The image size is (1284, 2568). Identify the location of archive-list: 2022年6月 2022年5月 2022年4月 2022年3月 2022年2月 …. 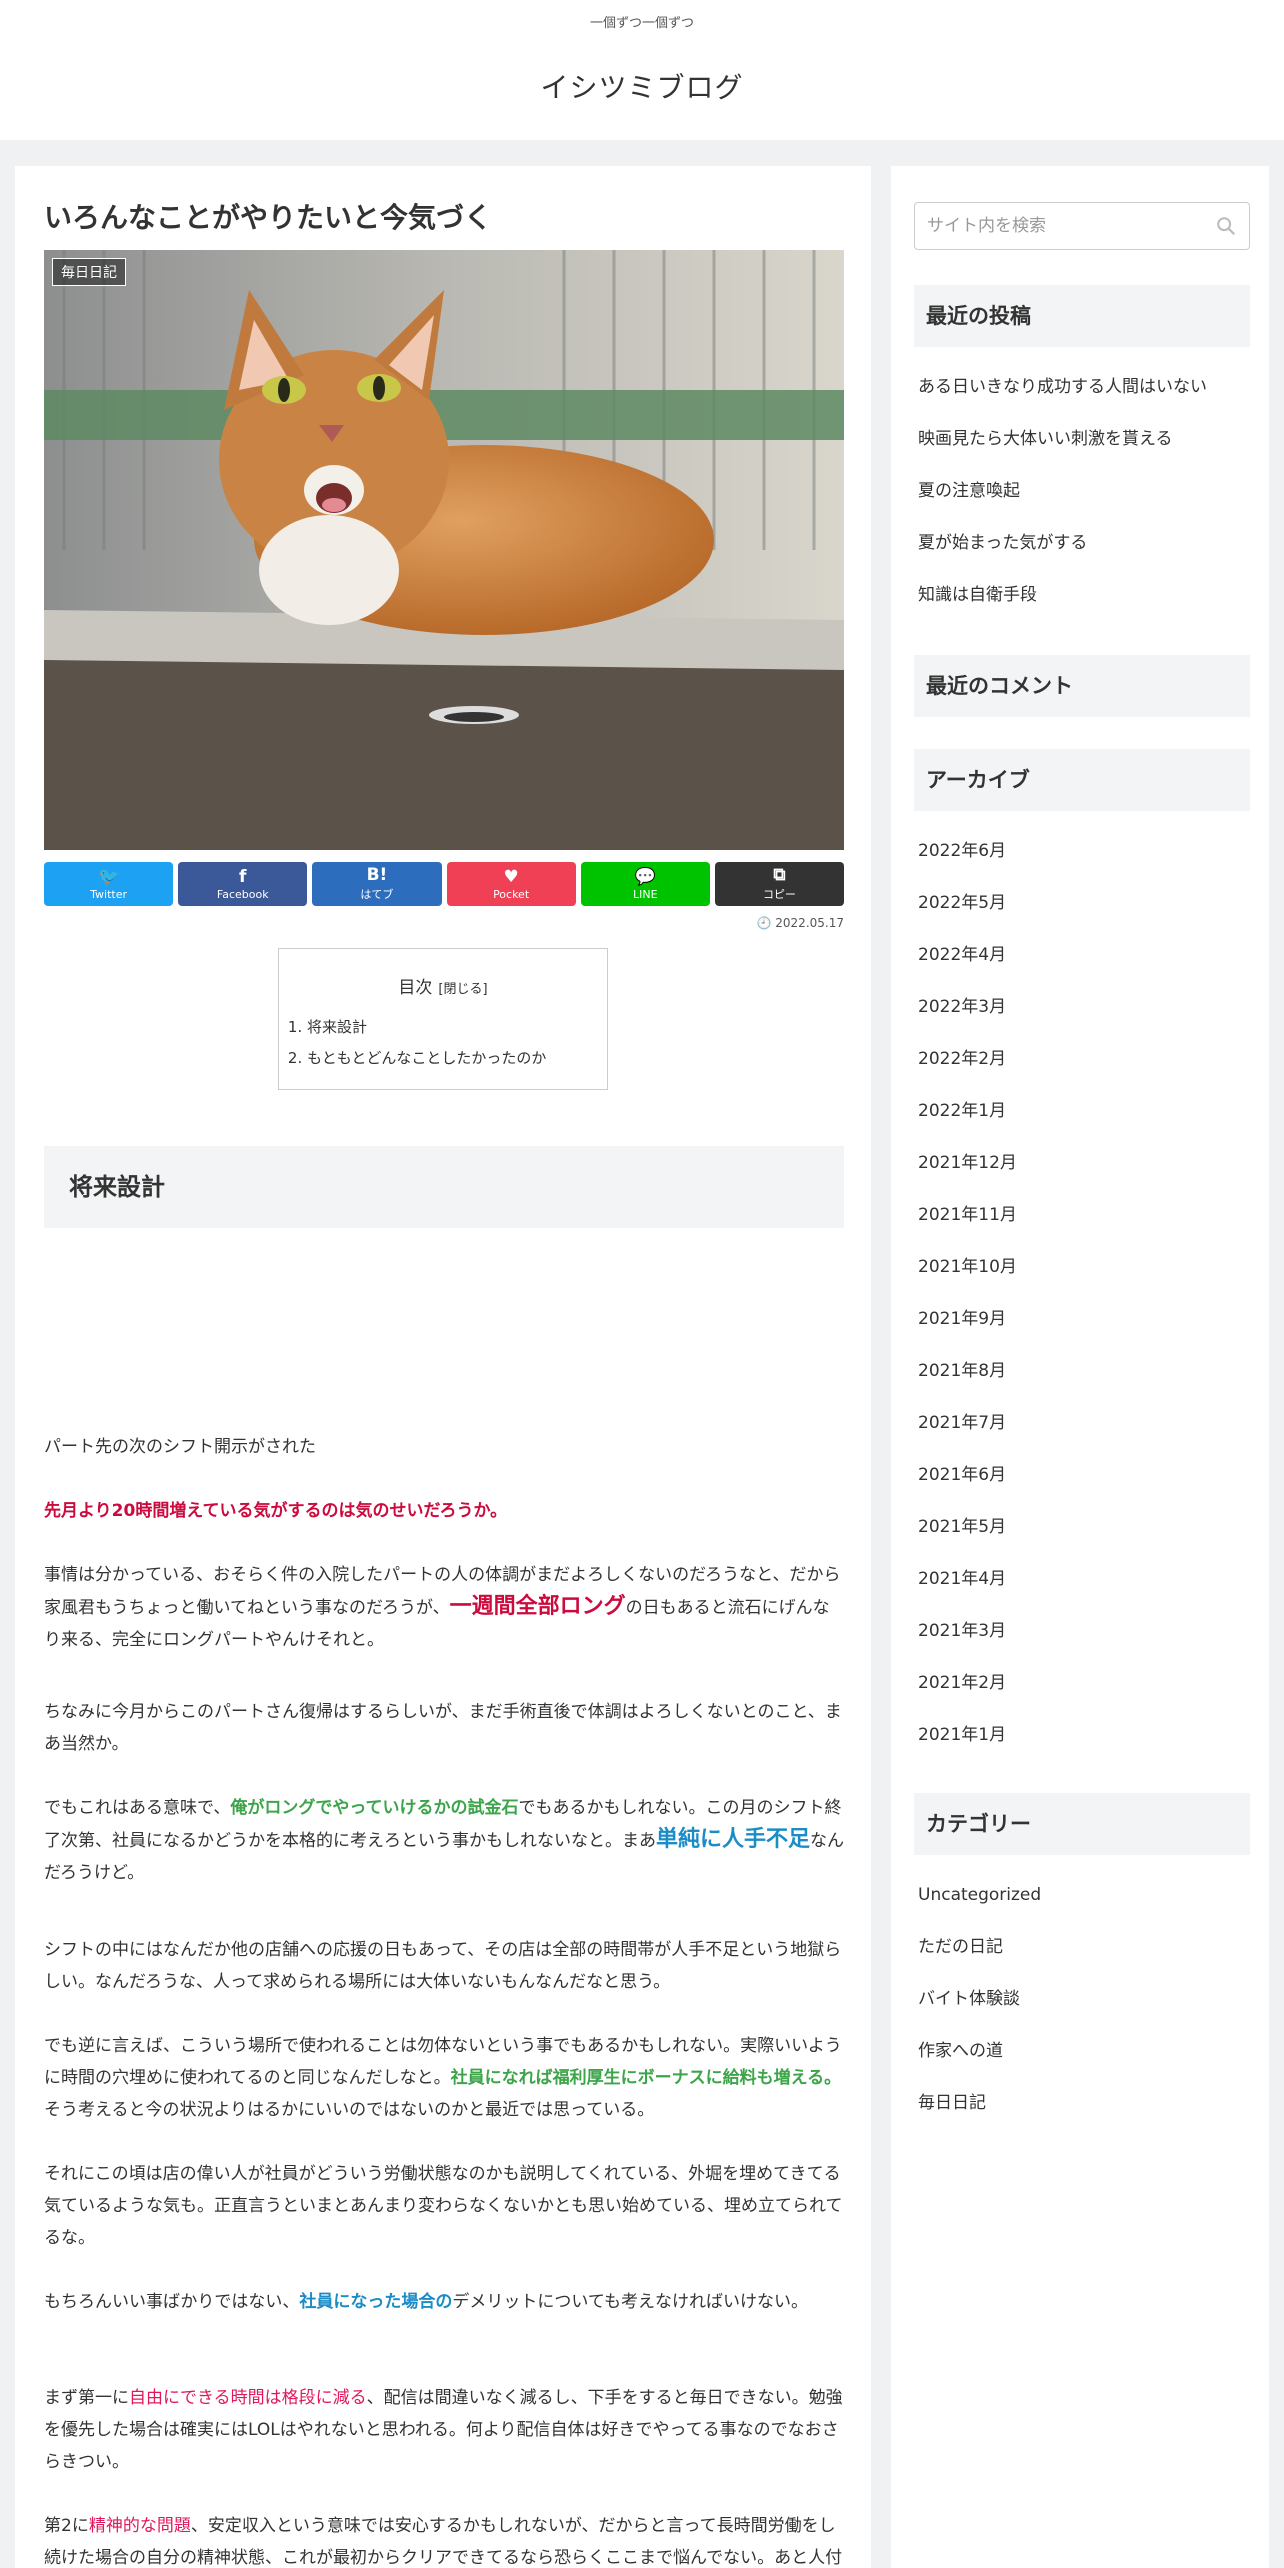
(967, 1304).